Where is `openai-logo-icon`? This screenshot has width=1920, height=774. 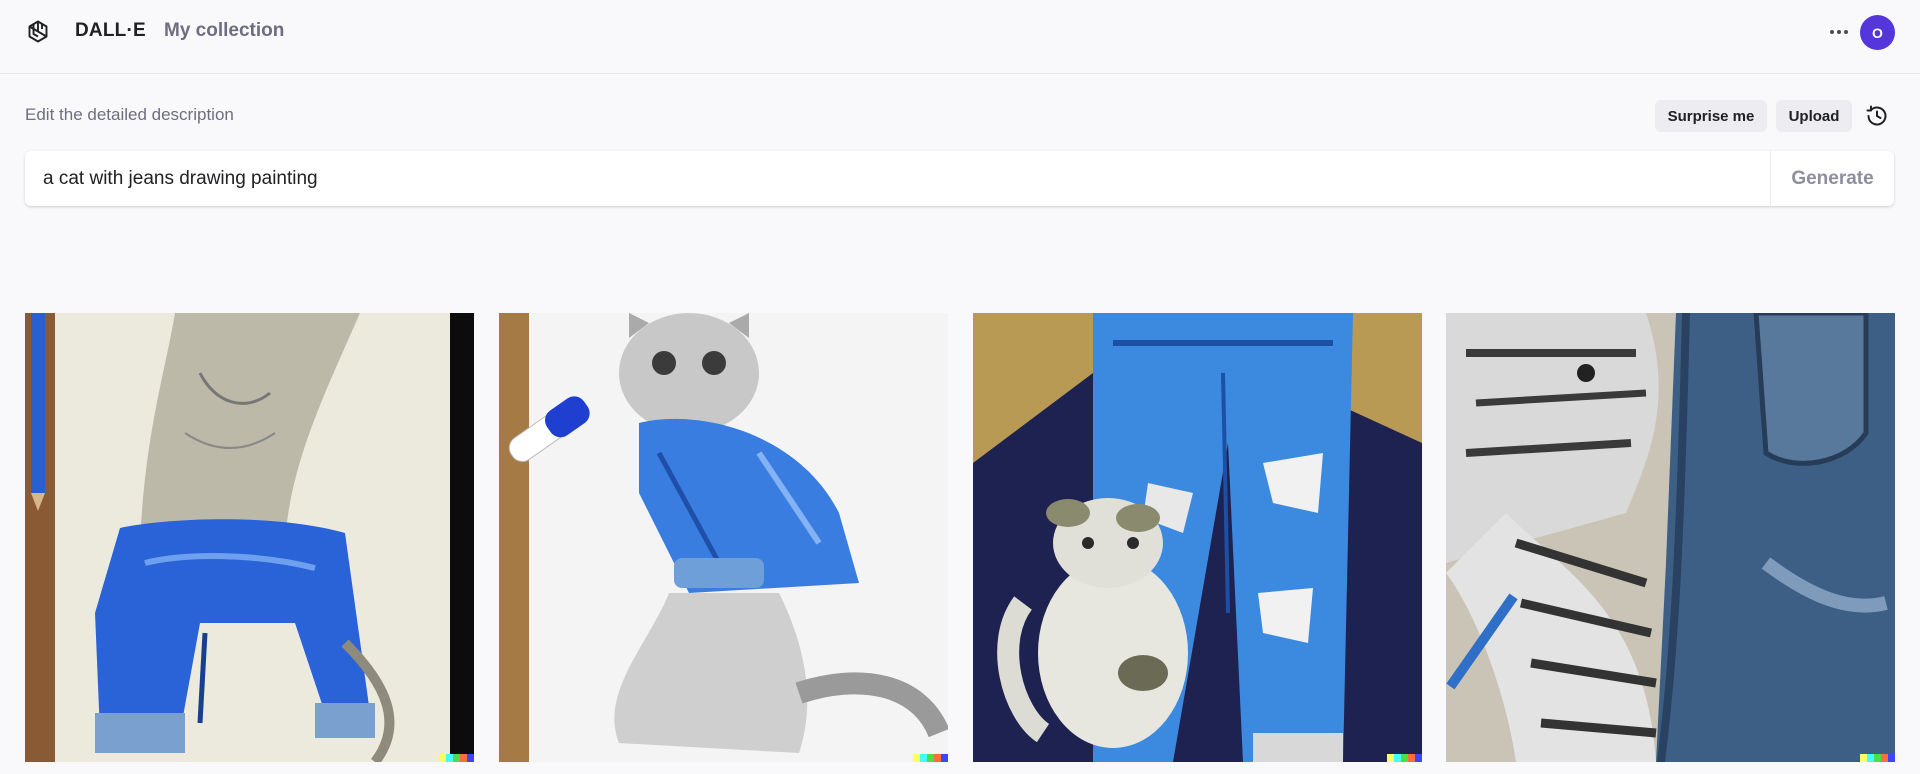 openai-logo-icon is located at coordinates (38, 32).